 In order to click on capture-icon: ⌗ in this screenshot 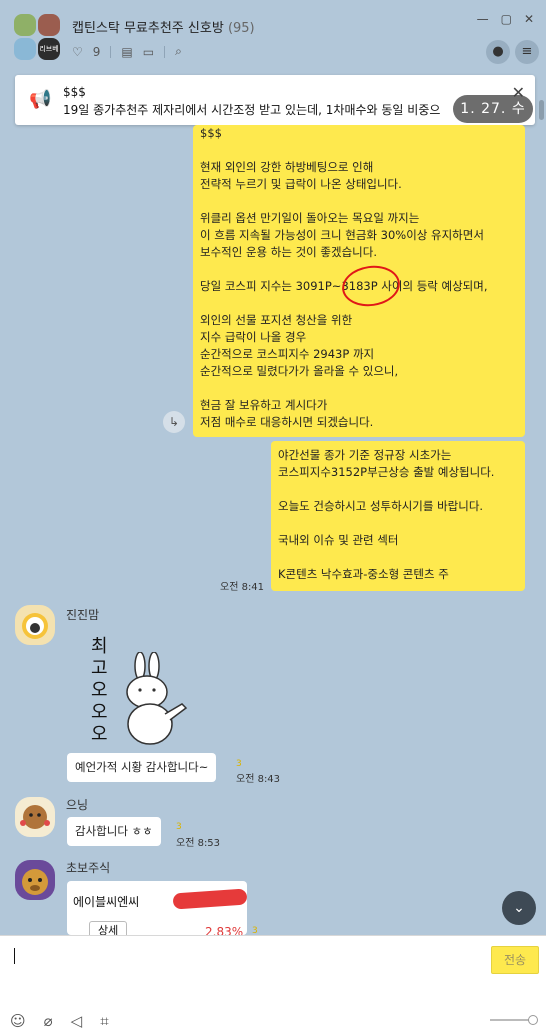, I will do `click(104, 1021)`.